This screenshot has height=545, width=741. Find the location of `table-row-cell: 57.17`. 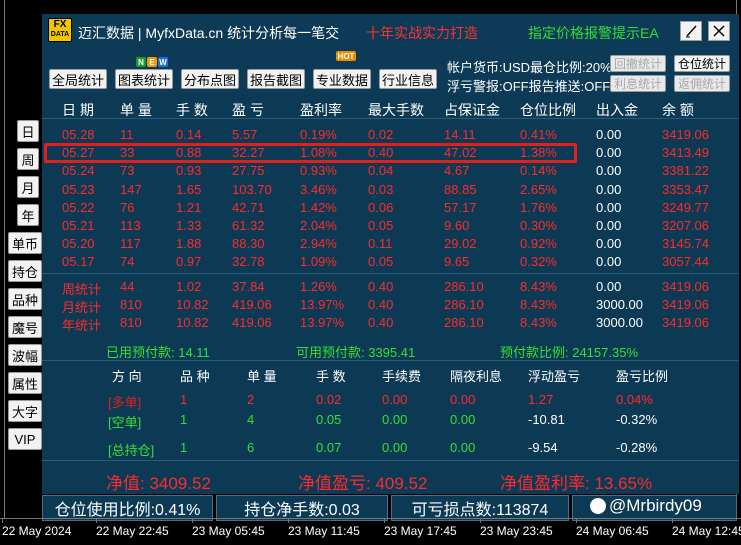

table-row-cell: 57.17 is located at coordinates (460, 207).